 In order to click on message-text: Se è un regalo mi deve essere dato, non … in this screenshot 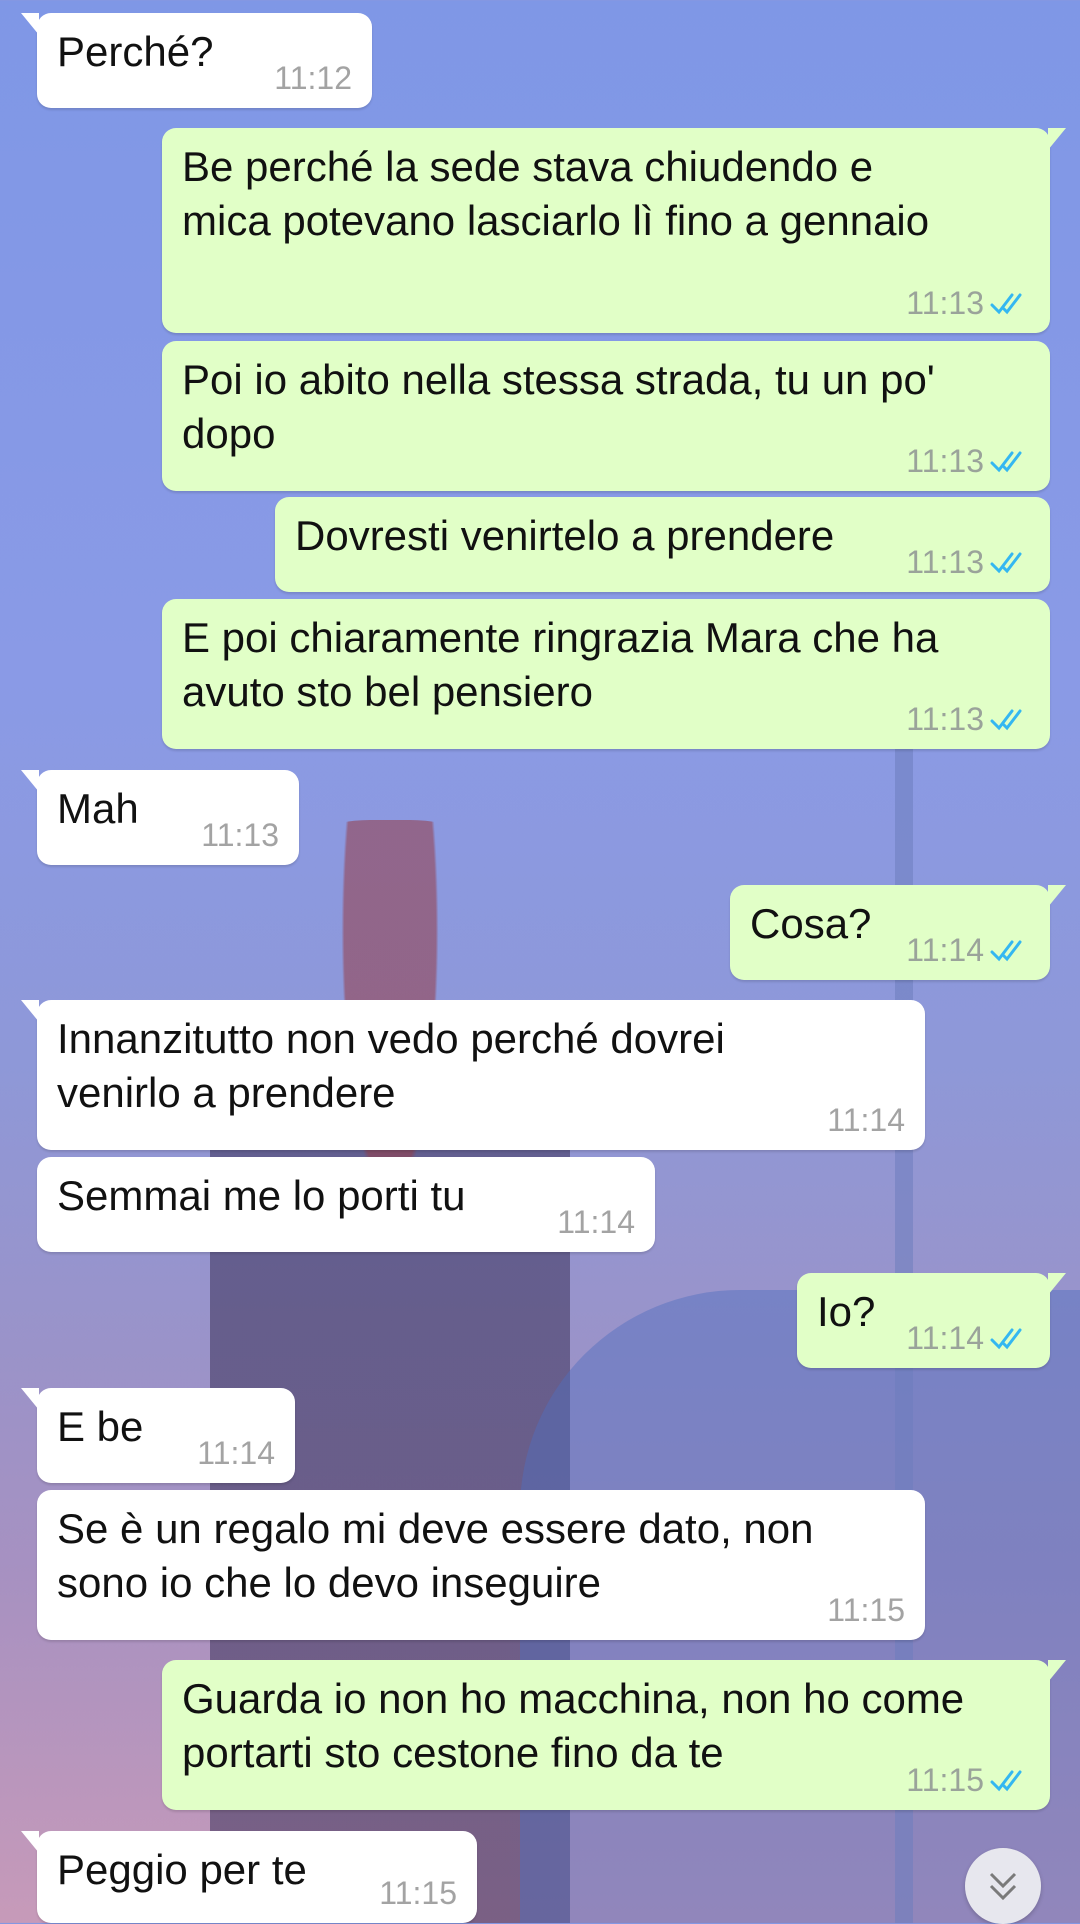, I will do `click(435, 1555)`.